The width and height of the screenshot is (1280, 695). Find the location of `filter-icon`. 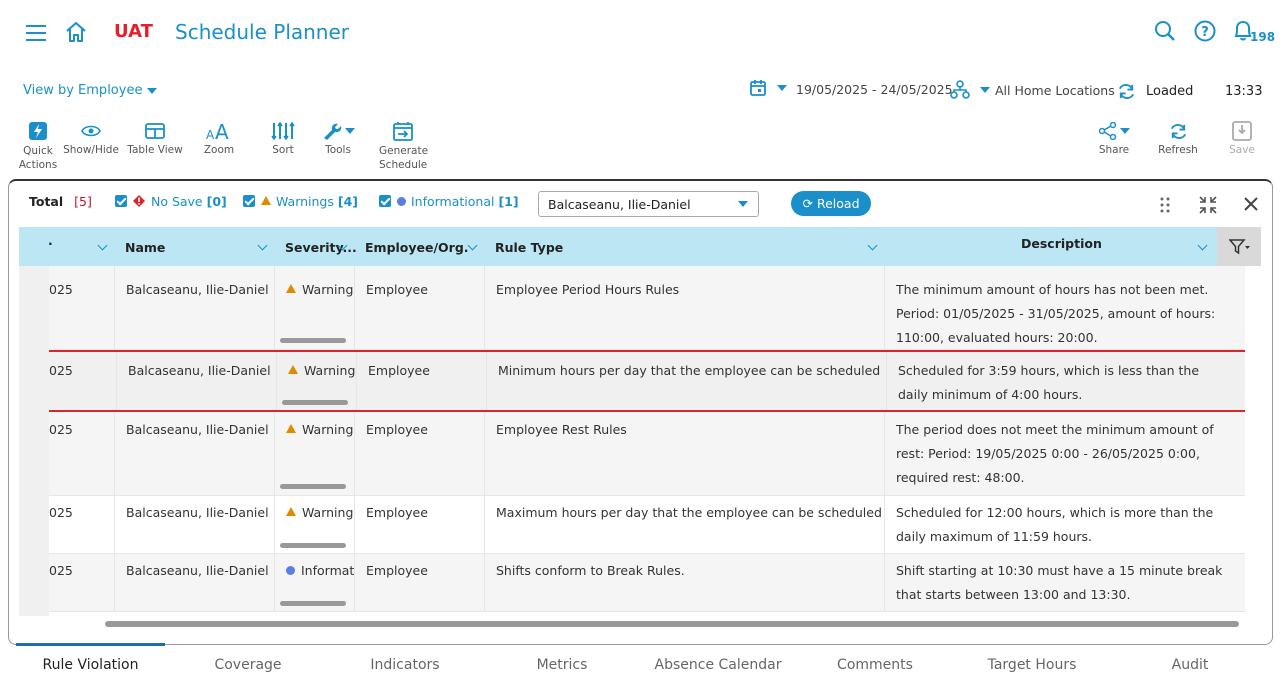

filter-icon is located at coordinates (1239, 247).